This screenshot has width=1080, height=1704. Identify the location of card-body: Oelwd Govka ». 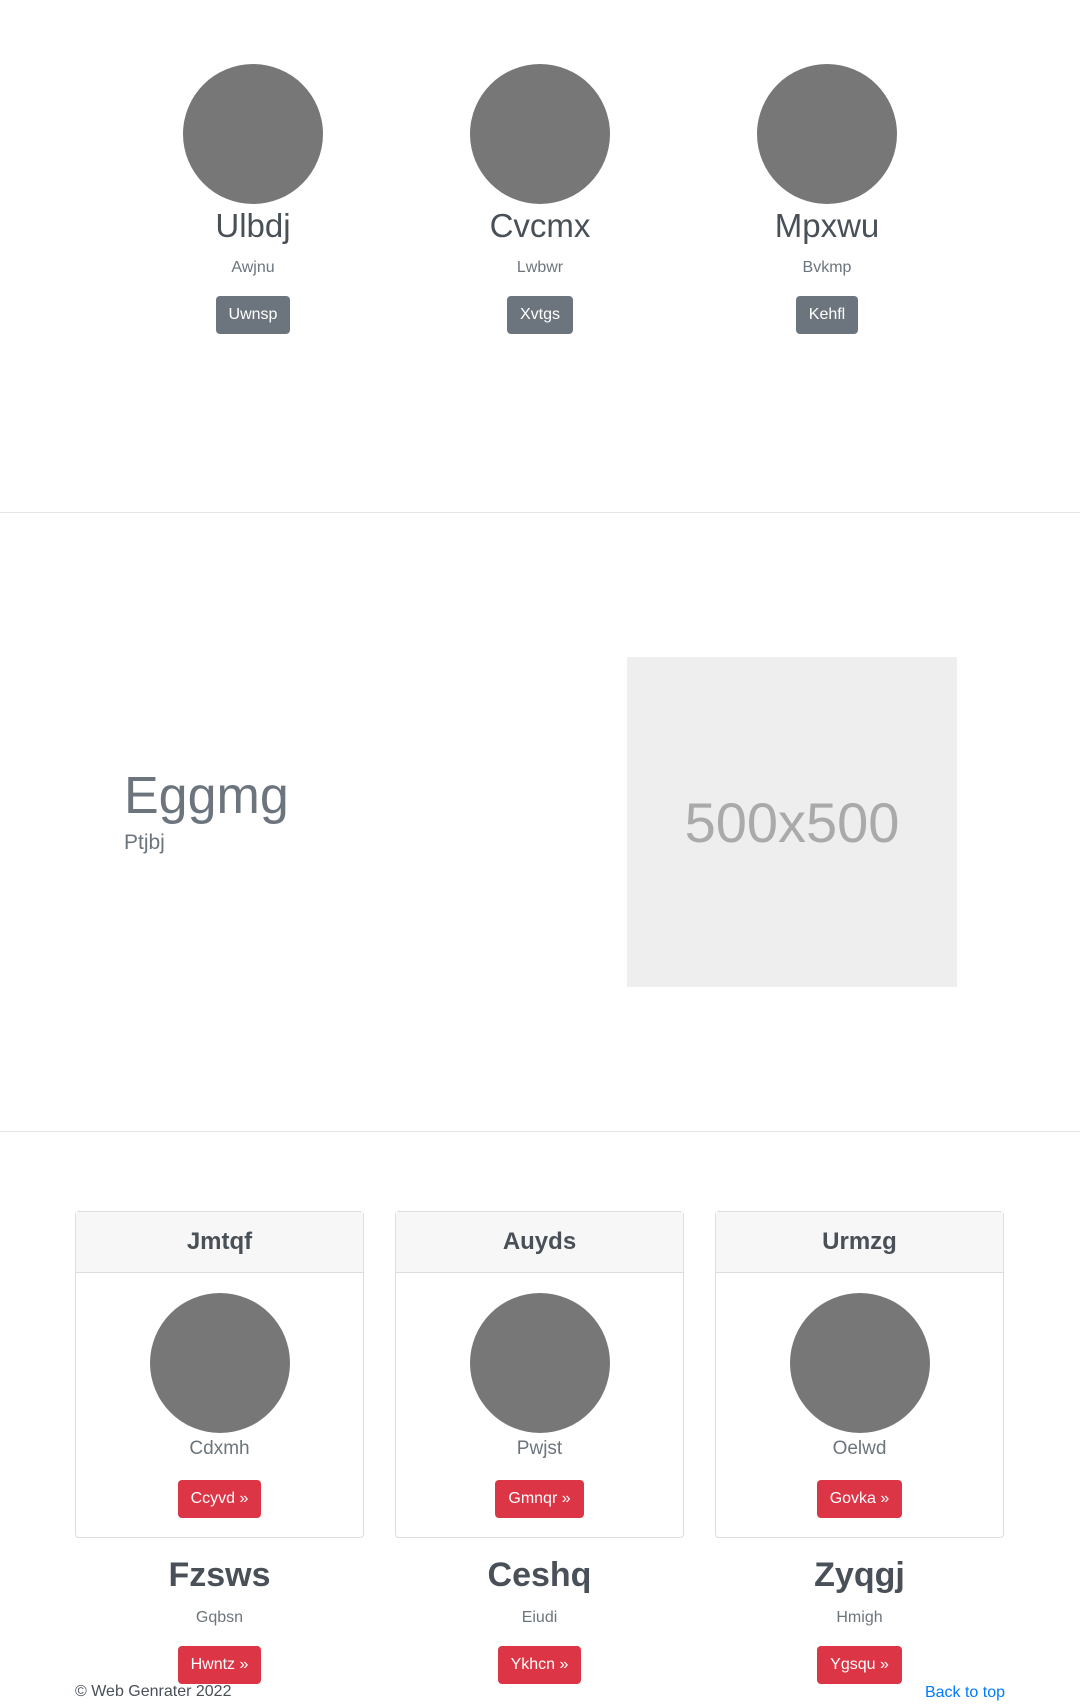
(859, 1395).